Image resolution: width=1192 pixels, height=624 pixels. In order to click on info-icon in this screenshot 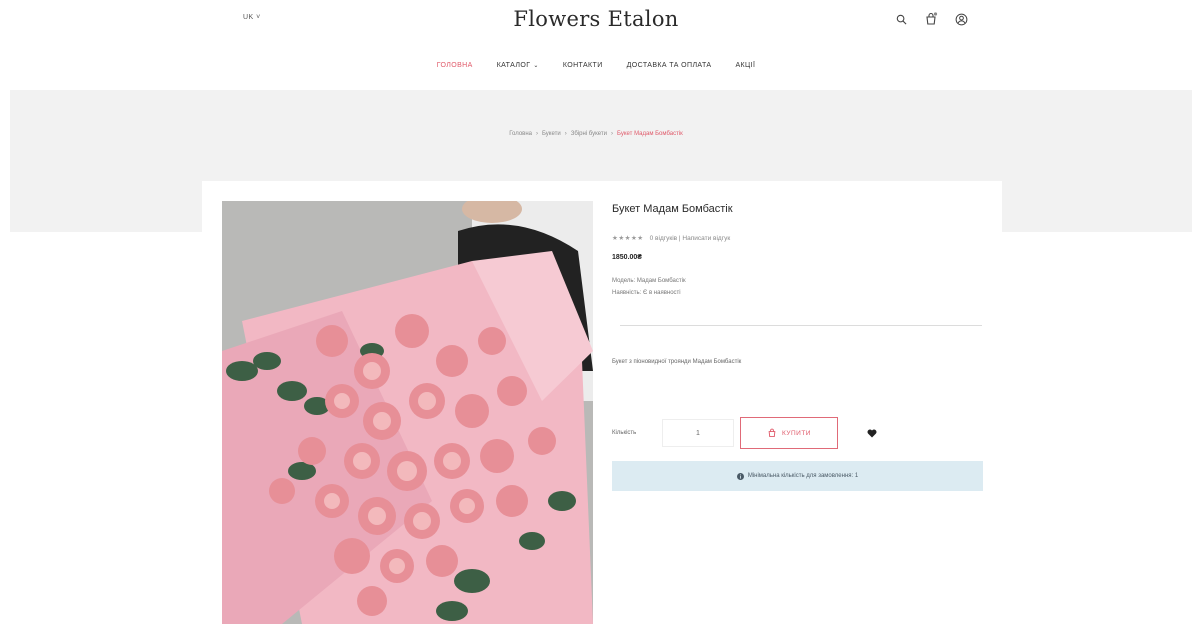, I will do `click(740, 476)`.